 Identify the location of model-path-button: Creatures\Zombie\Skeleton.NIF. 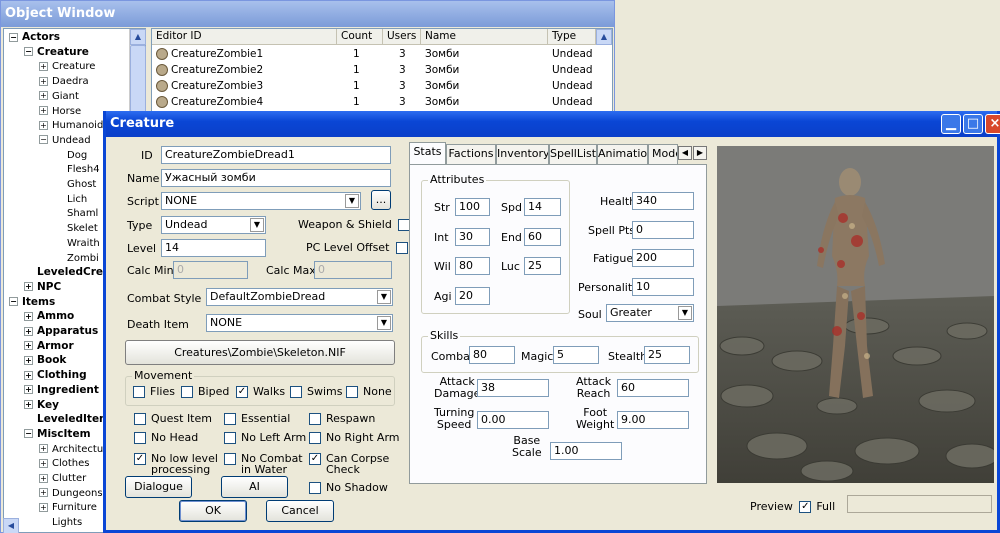
(260, 352).